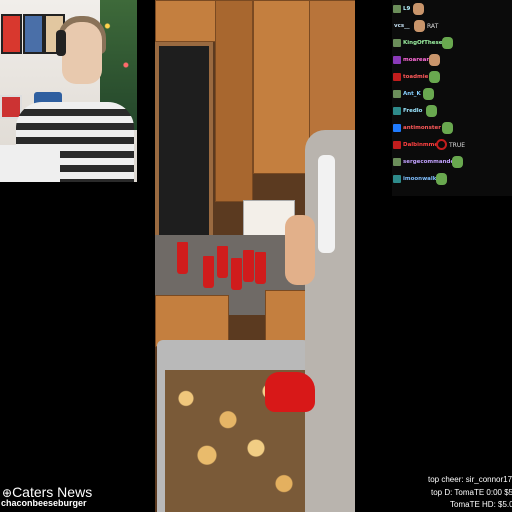  What do you see at coordinates (422, 128) in the screenshot?
I see `chat-username: antimonster` at bounding box center [422, 128].